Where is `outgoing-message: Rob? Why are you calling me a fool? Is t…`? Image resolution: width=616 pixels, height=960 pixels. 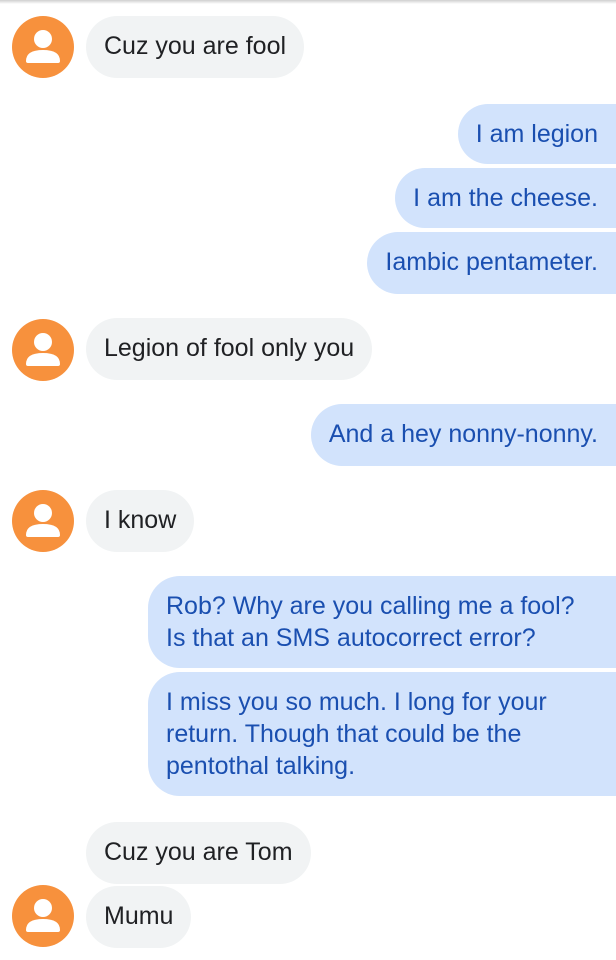
outgoing-message: Rob? Why are you calling me a fool? Is t… is located at coordinates (382, 622).